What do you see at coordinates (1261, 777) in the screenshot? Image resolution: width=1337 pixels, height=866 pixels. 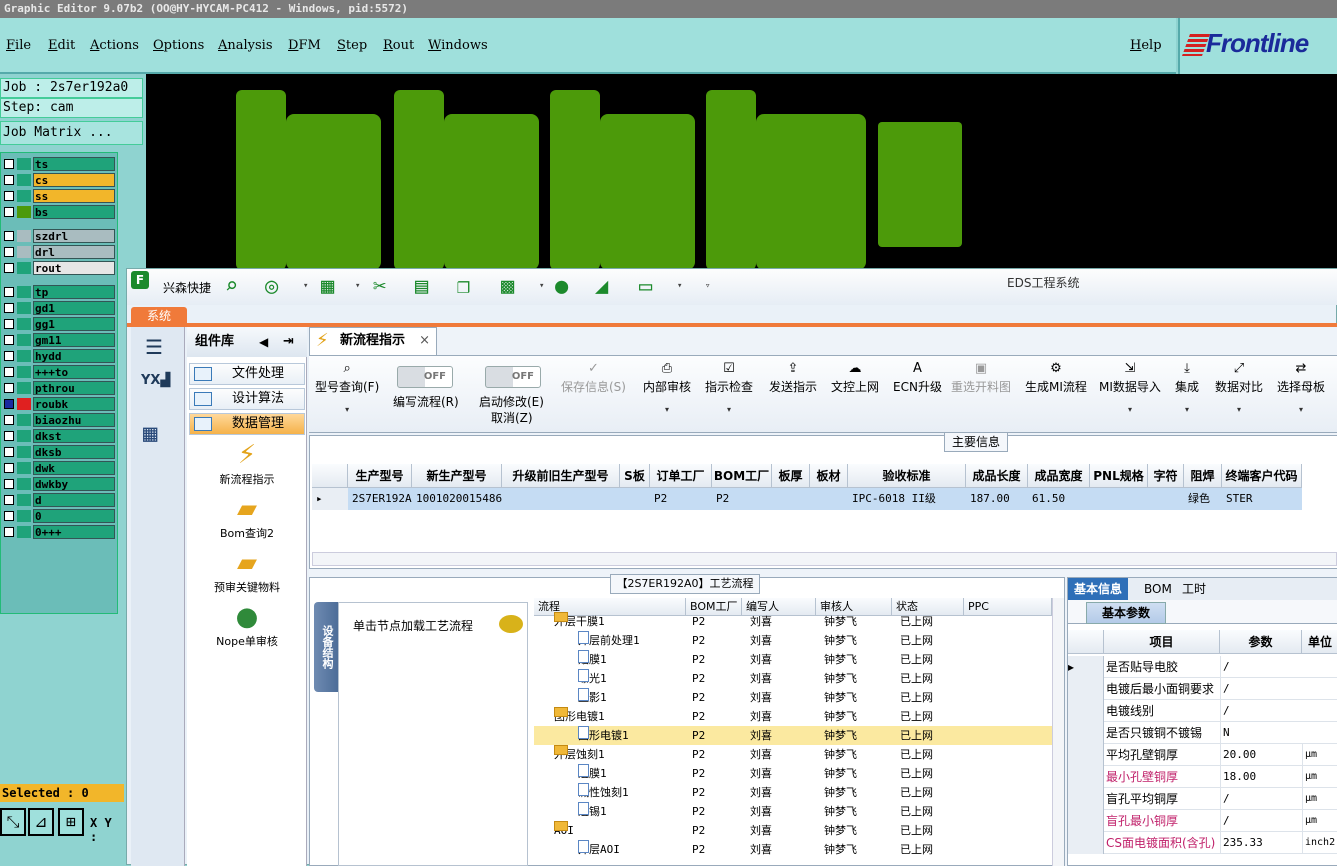 I see `param-value: 18.00` at bounding box center [1261, 777].